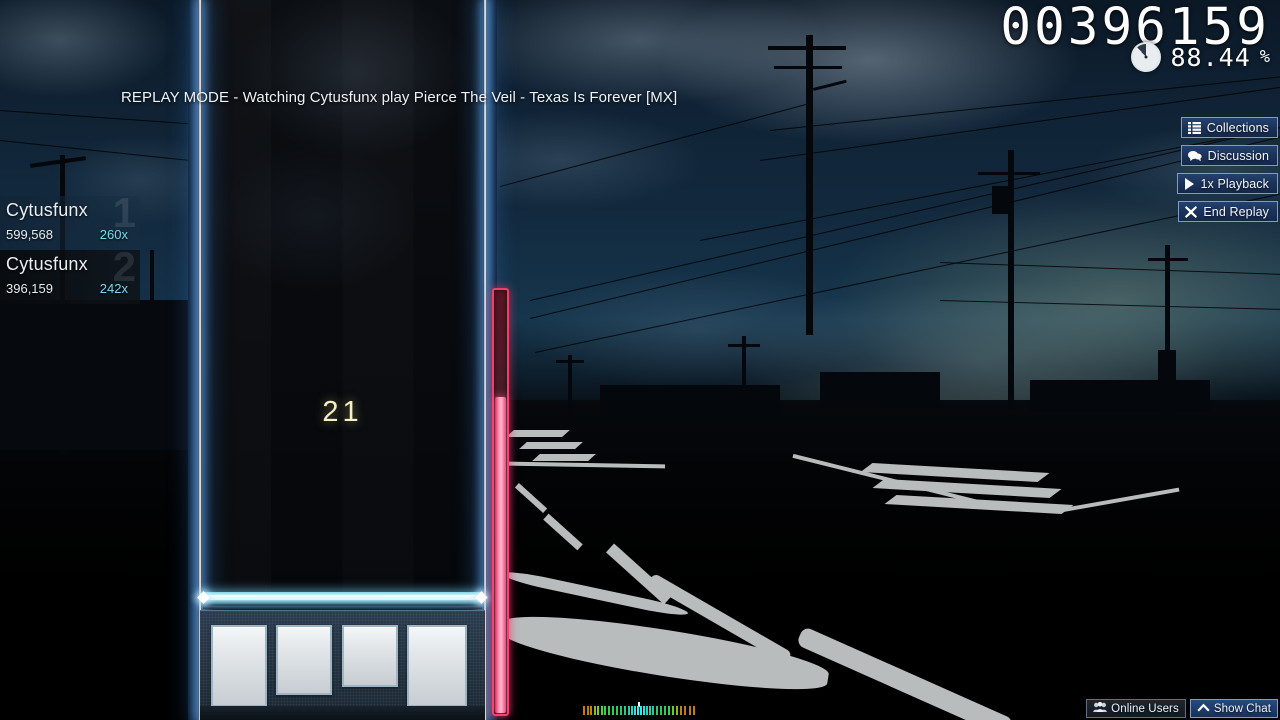  Describe the element at coordinates (1003, 200) in the screenshot. I see `pole-box` at that location.